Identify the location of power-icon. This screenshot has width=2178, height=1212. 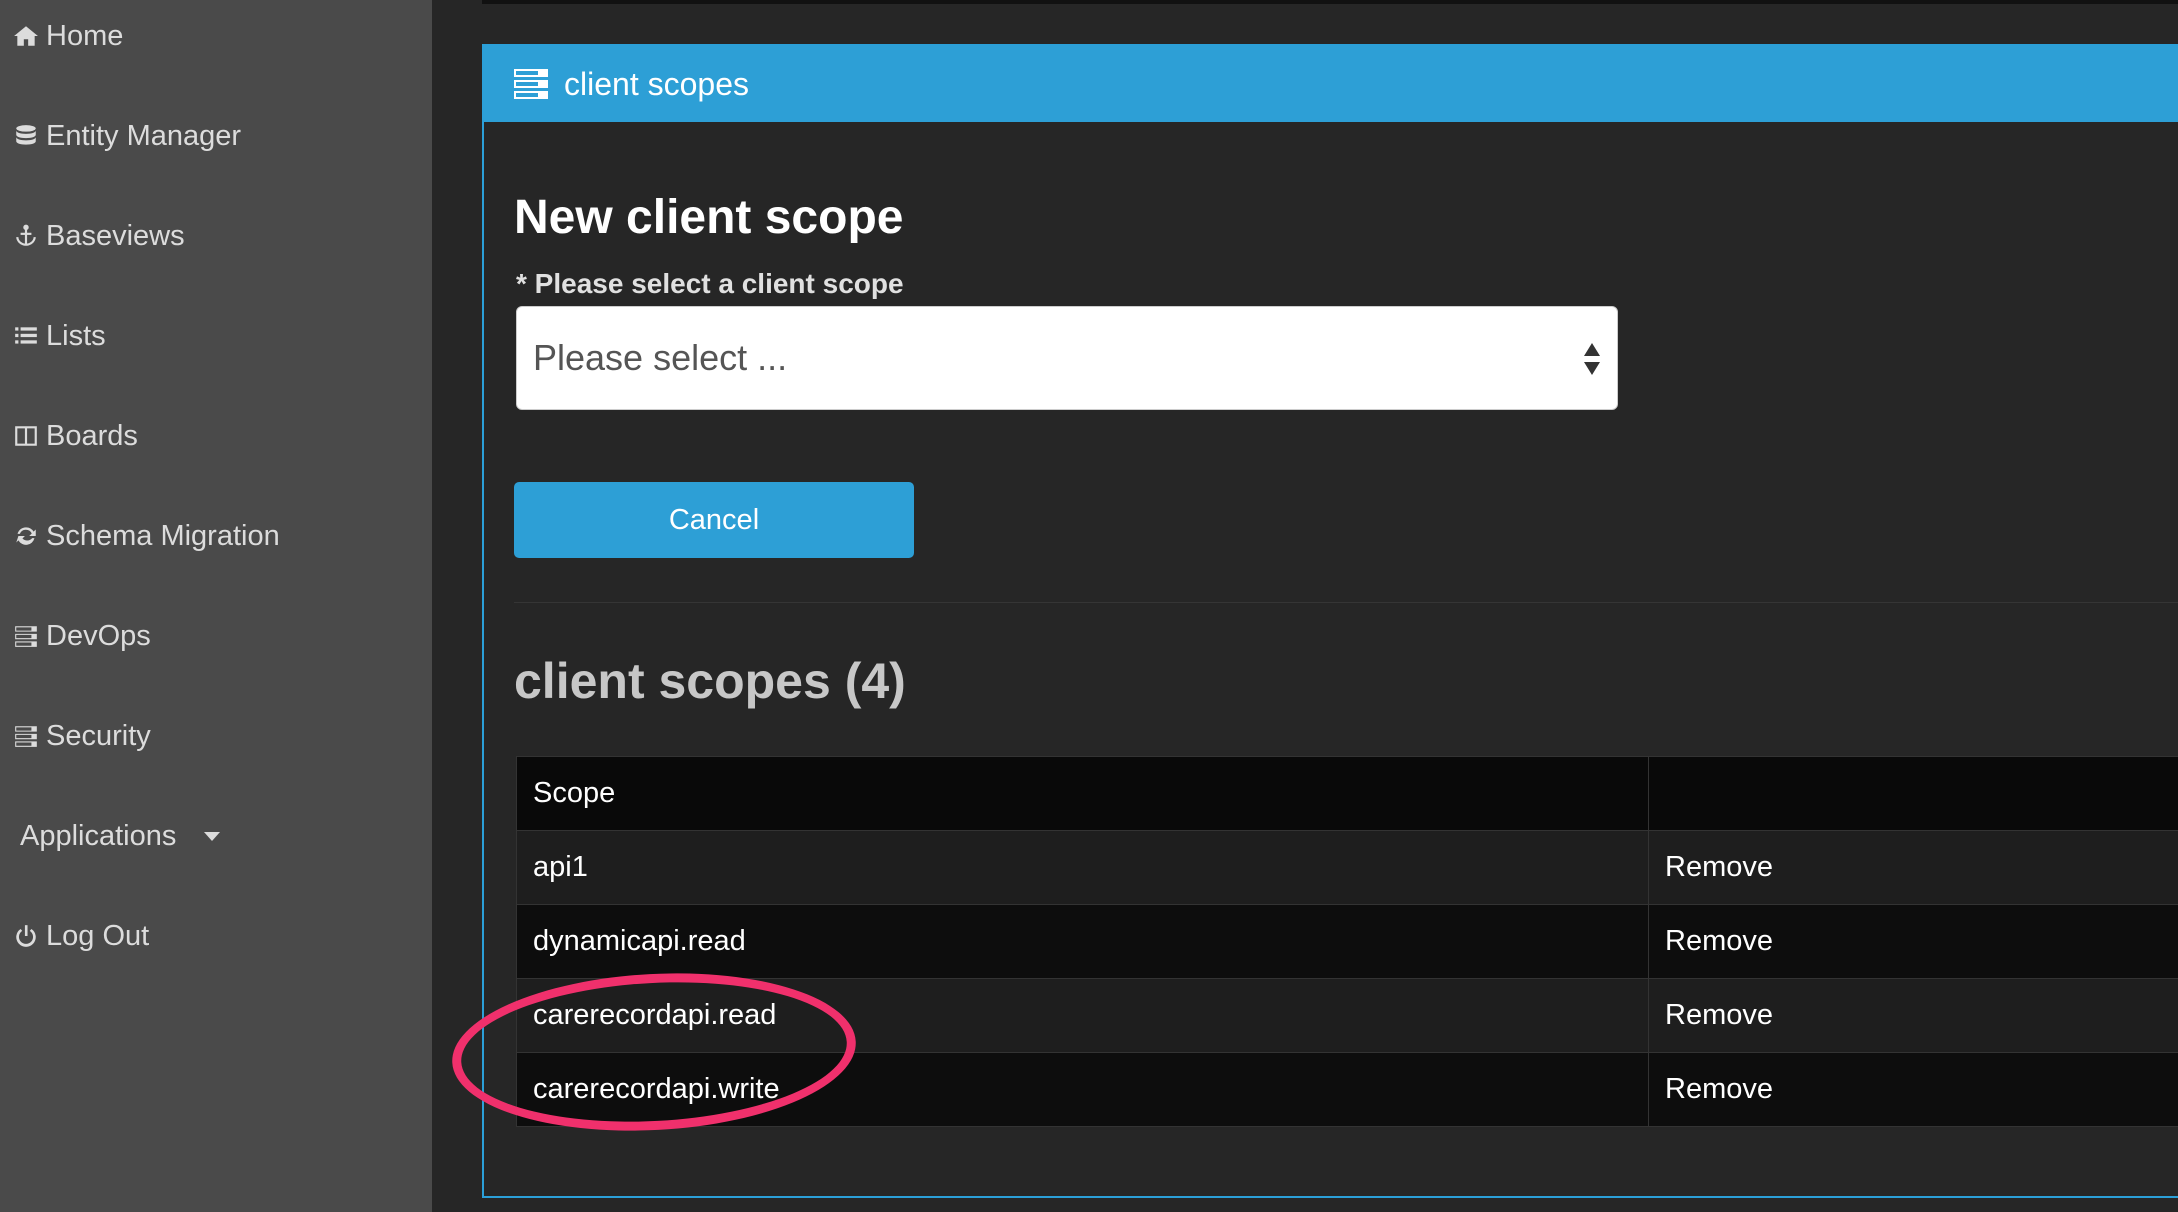
(26, 936).